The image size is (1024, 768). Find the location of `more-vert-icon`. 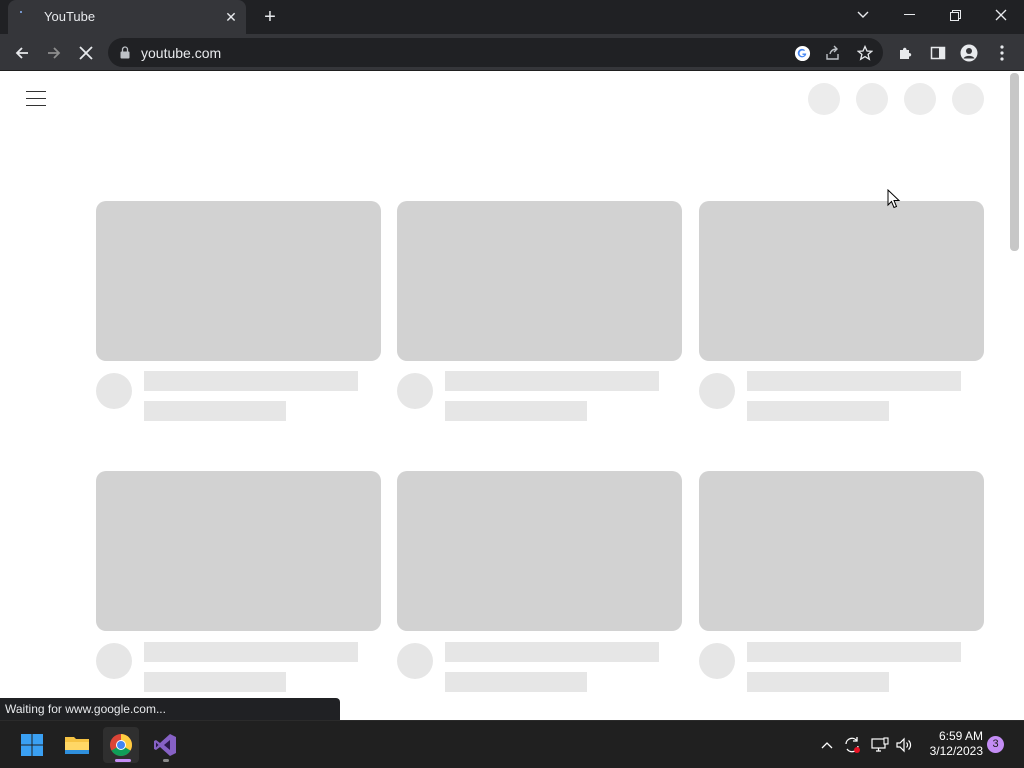

more-vert-icon is located at coordinates (1002, 53).